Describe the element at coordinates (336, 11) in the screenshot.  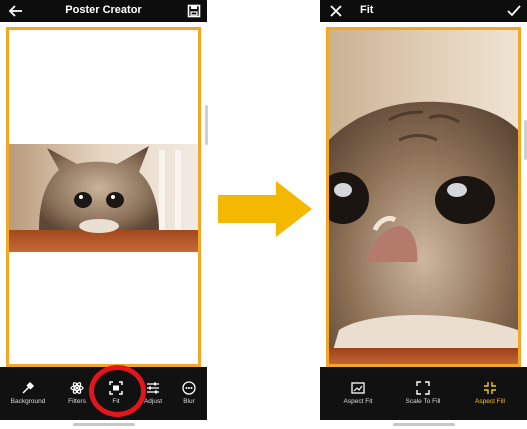
I see `close-icon` at that location.